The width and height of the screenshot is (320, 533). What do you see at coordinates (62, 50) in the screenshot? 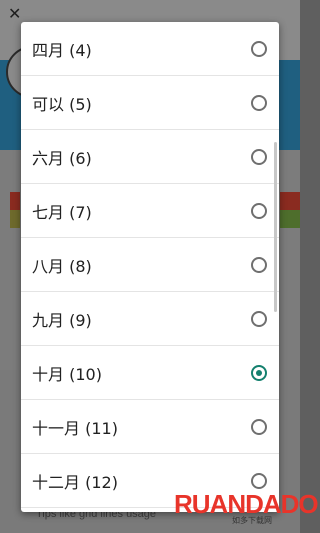
I see `month-option-label: 四月 (4)` at bounding box center [62, 50].